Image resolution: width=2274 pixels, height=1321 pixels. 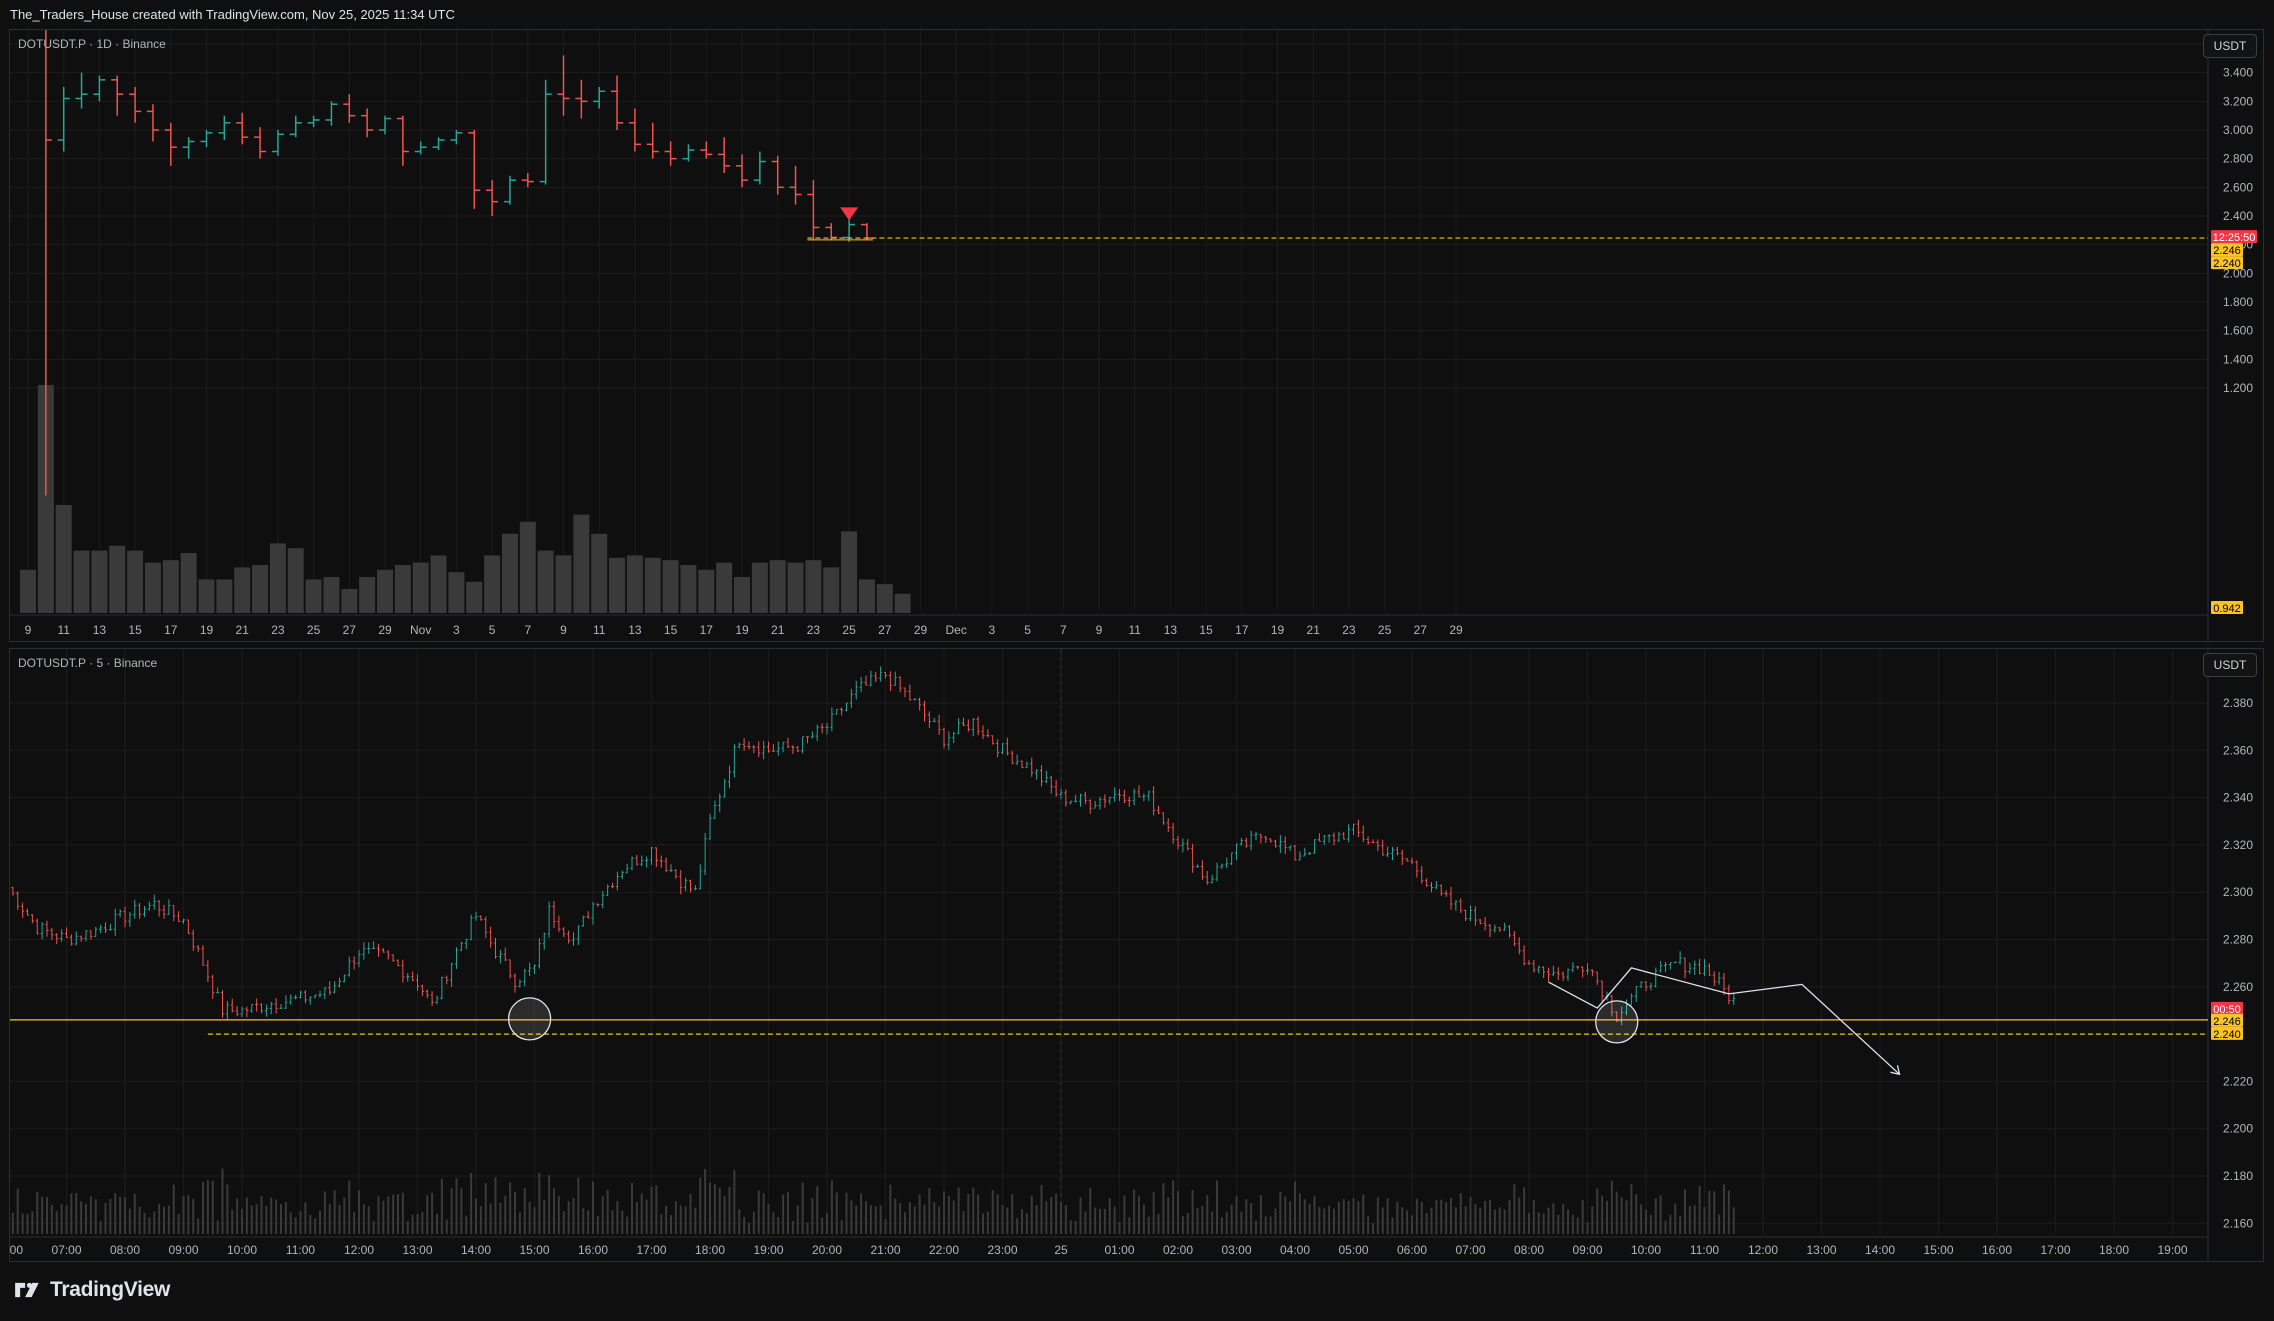 What do you see at coordinates (28, 630) in the screenshot?
I see `daily-x-tick: 9` at bounding box center [28, 630].